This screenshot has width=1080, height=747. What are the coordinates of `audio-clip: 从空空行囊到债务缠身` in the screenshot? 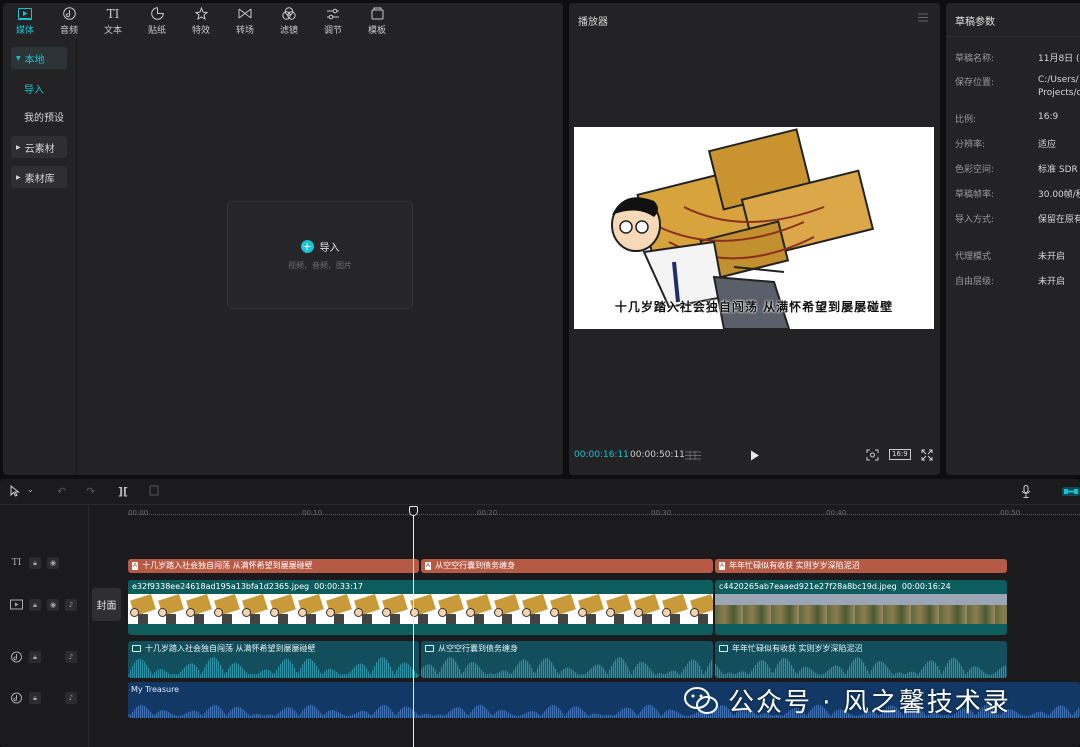 It's located at (567, 659).